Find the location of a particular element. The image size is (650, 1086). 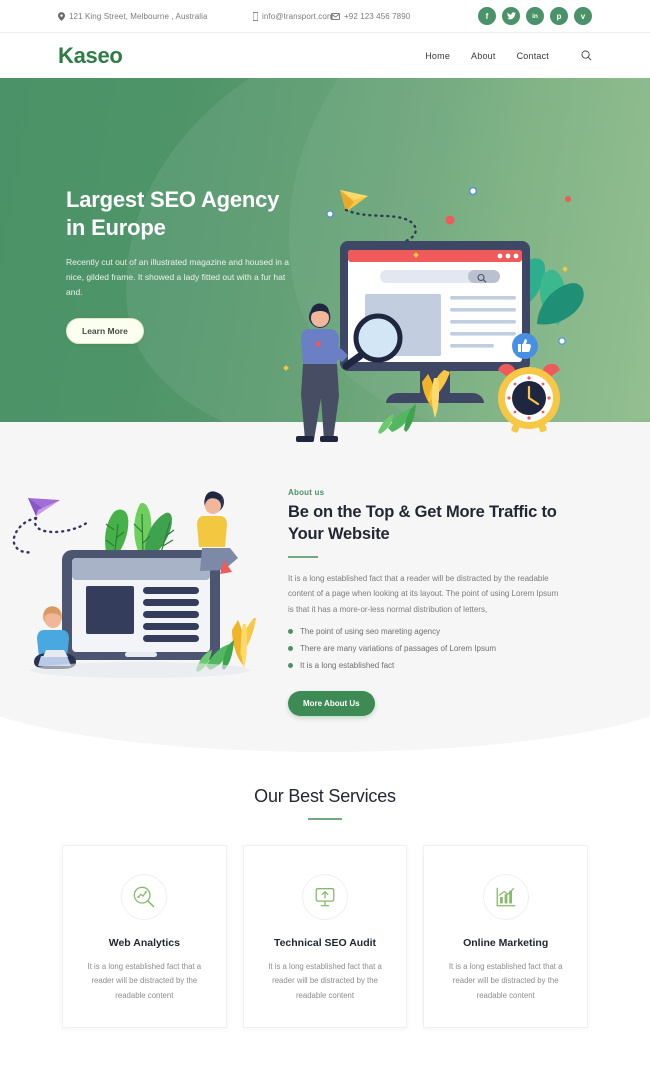

nav-item-contact: Contact is located at coordinates (533, 56).